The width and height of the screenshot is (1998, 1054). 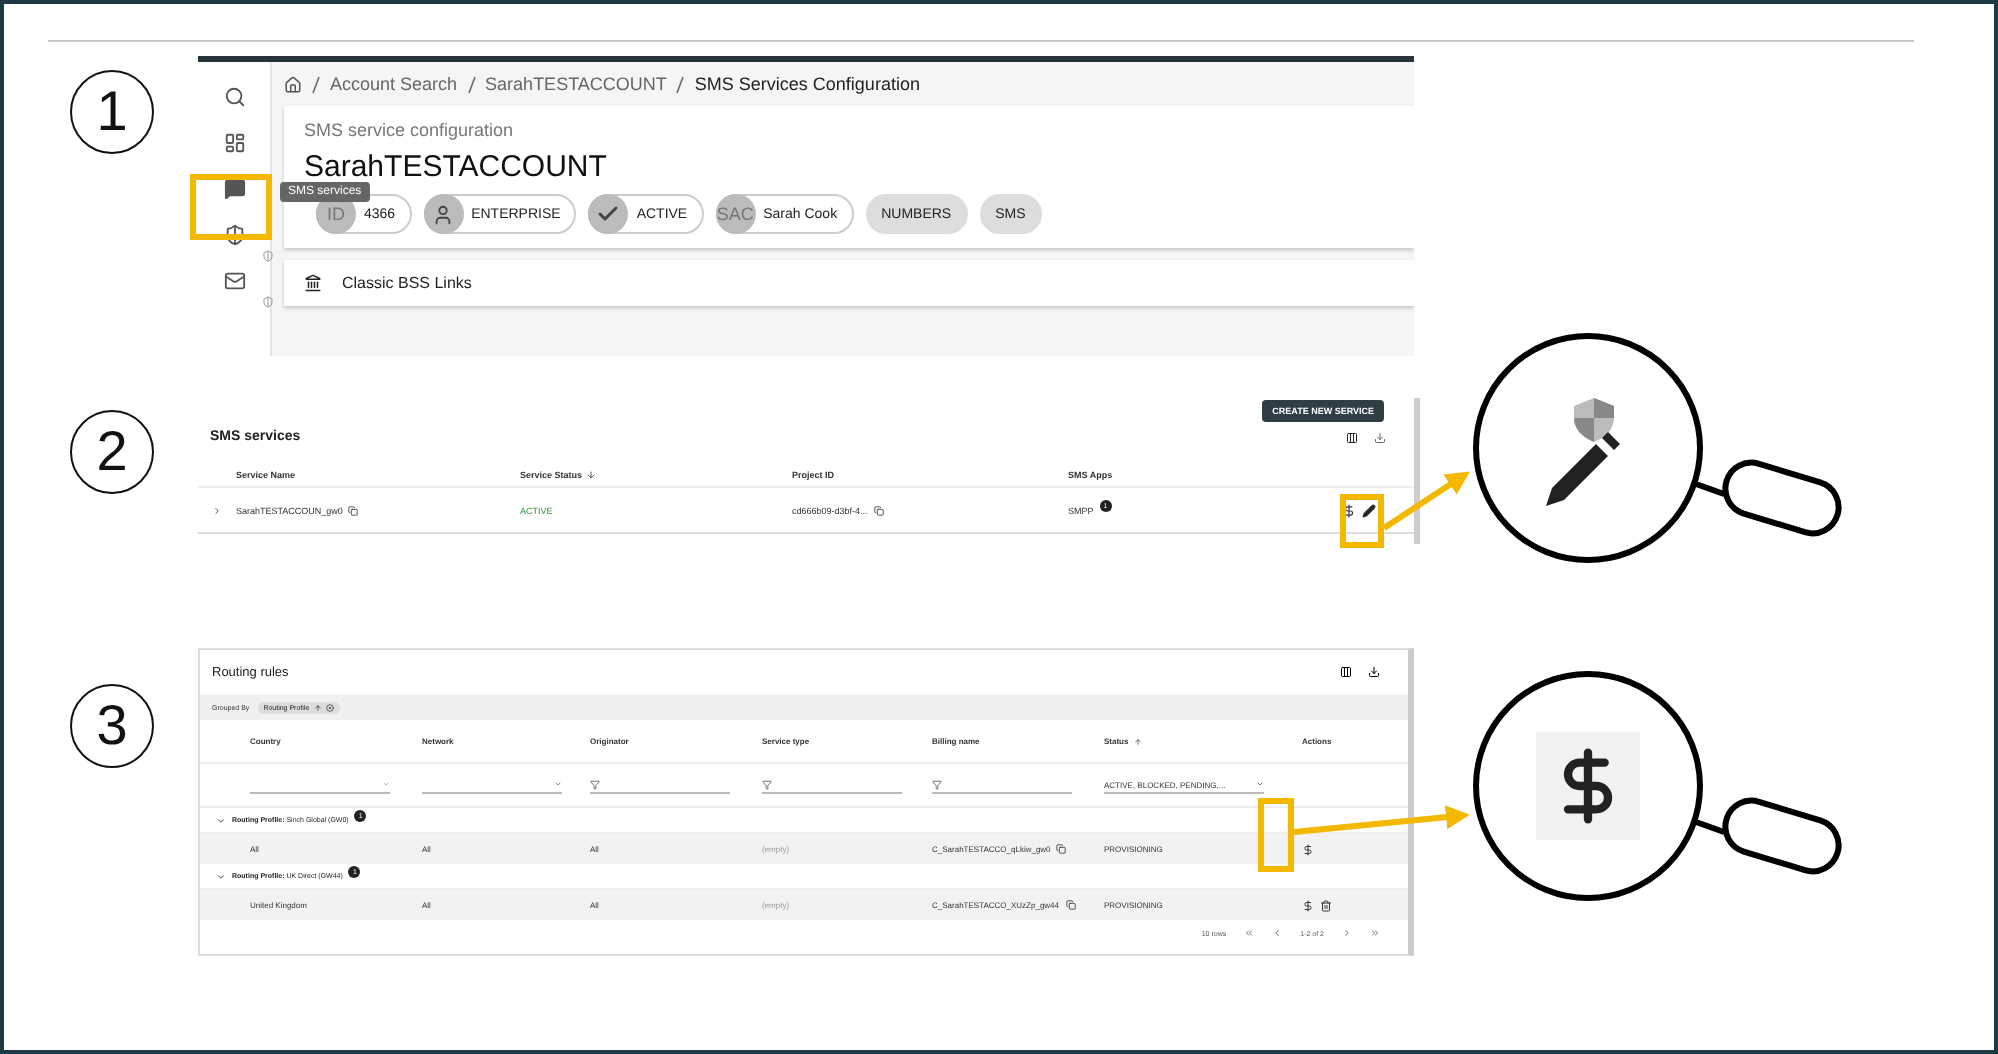 What do you see at coordinates (112, 726) in the screenshot?
I see `step-number: 3` at bounding box center [112, 726].